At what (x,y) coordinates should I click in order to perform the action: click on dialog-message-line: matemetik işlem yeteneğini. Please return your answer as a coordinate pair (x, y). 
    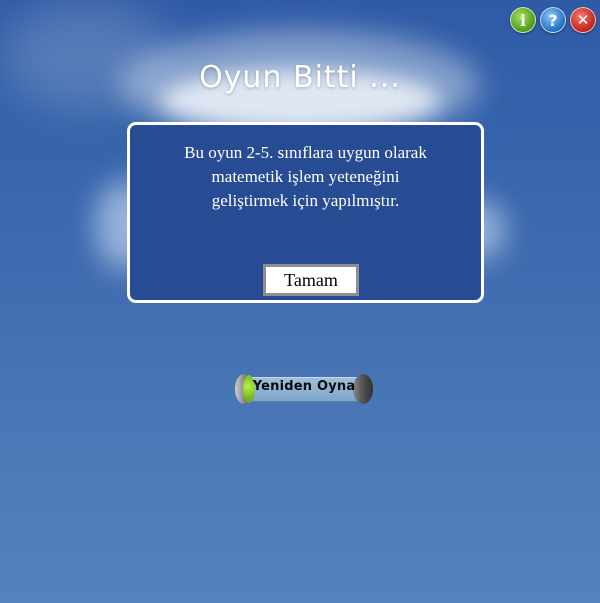
    Looking at the image, I should click on (305, 176).